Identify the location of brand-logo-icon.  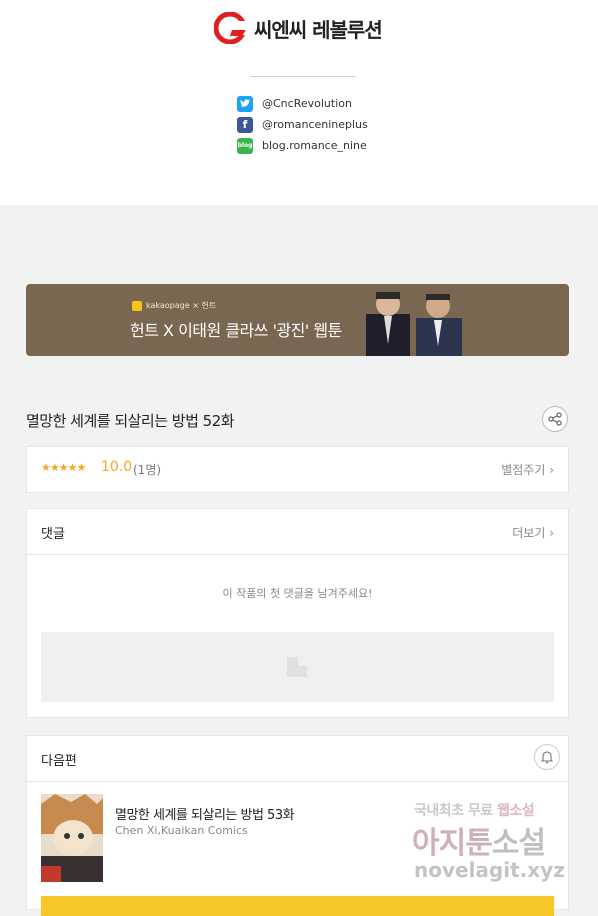
(231, 28).